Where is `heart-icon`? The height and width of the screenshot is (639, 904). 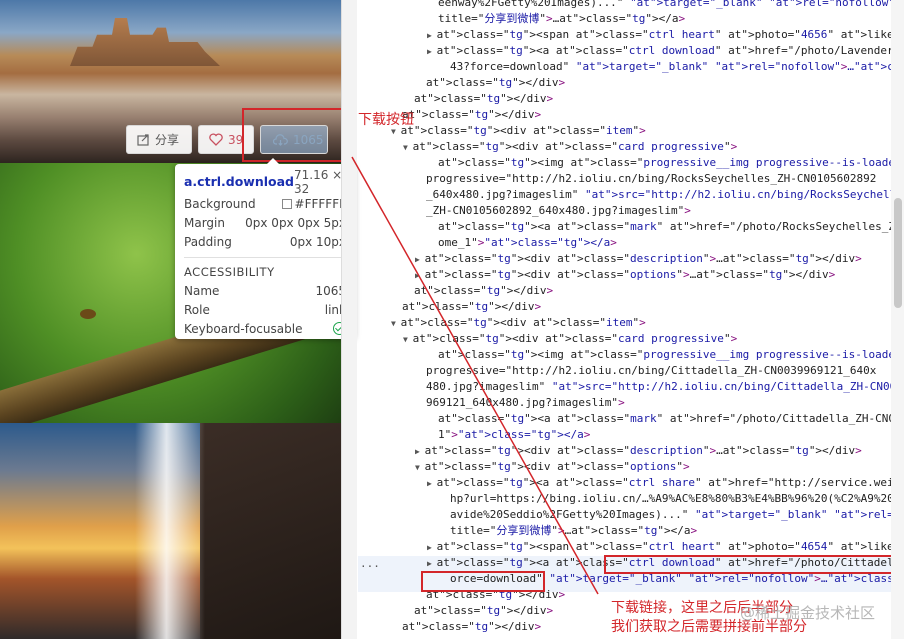 heart-icon is located at coordinates (216, 139).